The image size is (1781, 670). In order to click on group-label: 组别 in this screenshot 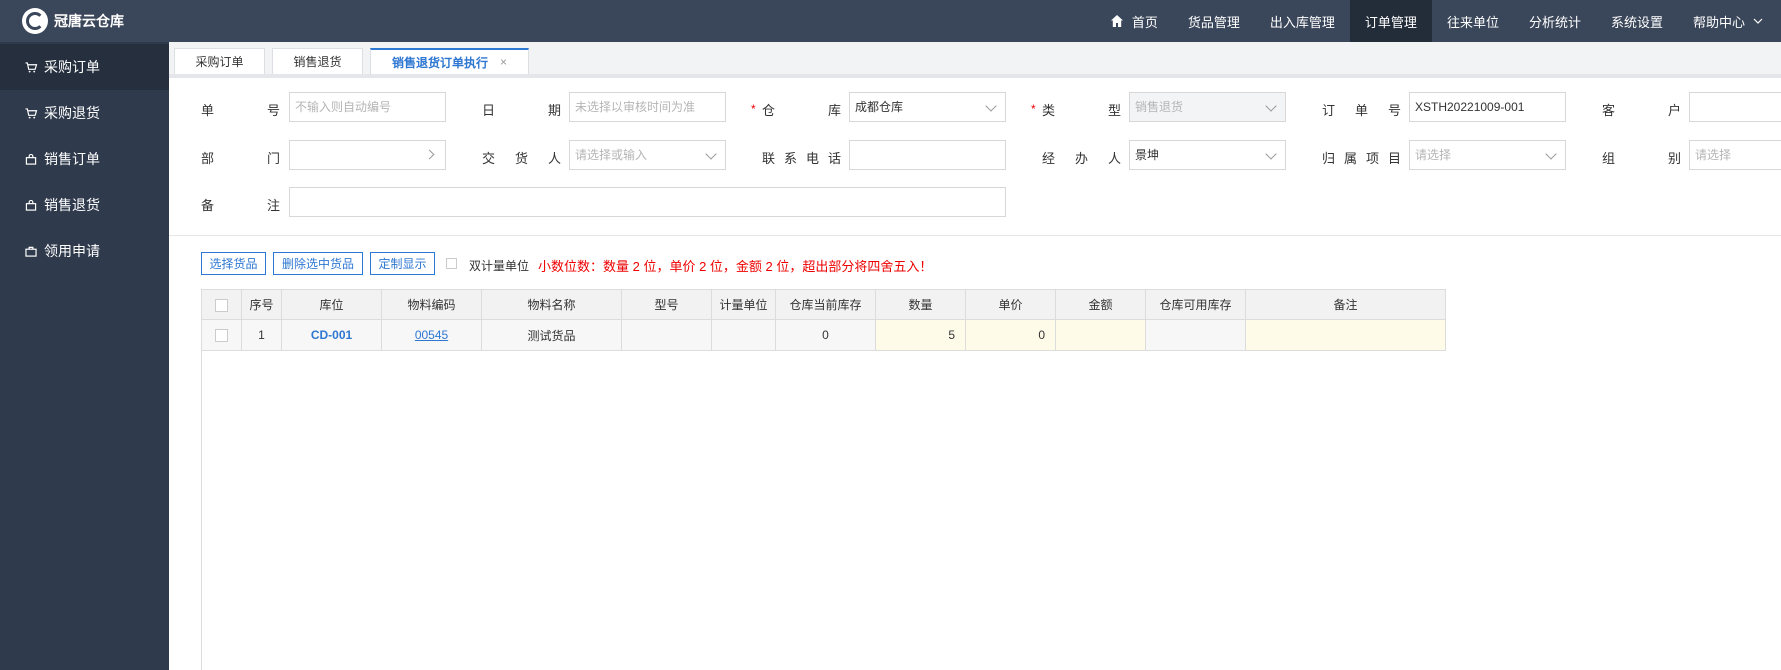, I will do `click(1641, 158)`.